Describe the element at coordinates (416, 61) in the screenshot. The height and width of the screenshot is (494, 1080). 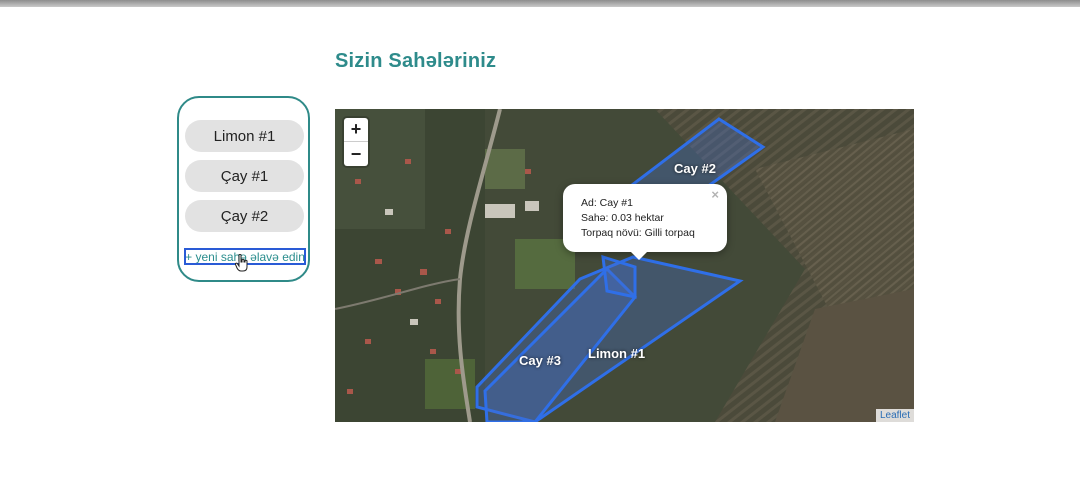
I see `page-title: Sizin Sahələriniz` at that location.